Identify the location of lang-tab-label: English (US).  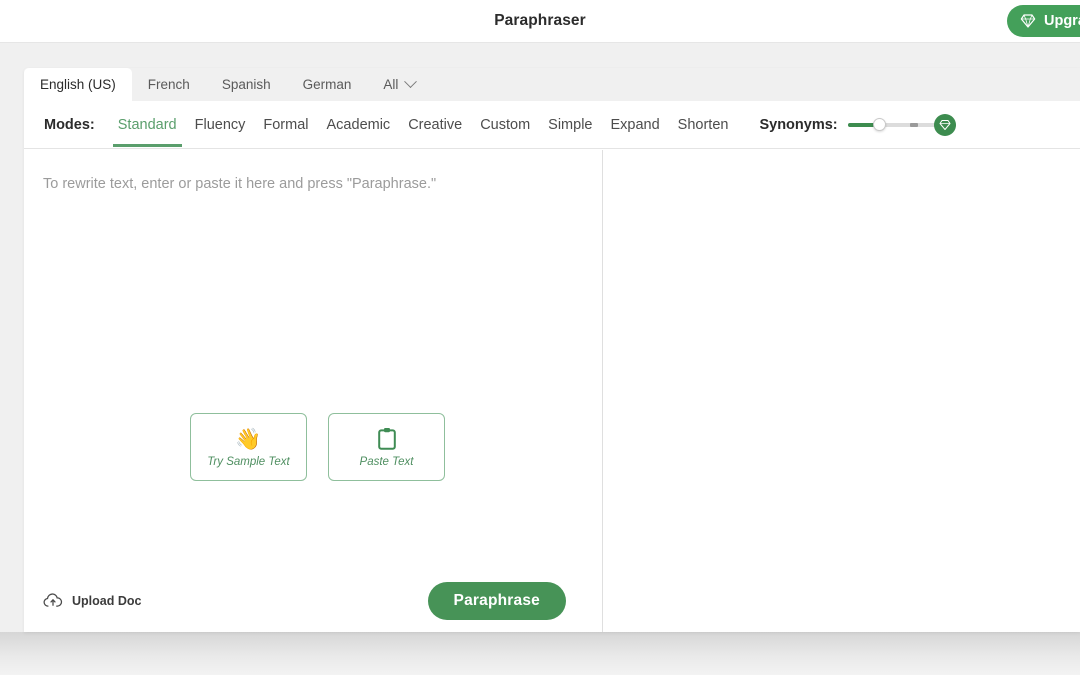
(78, 84).